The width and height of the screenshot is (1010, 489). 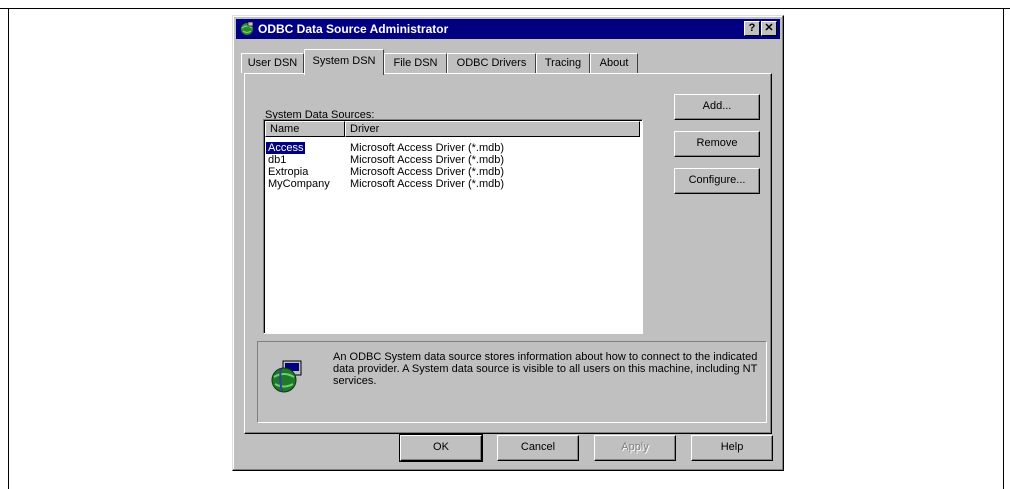 What do you see at coordinates (415, 63) in the screenshot?
I see `tab-file-dsn: File DSN` at bounding box center [415, 63].